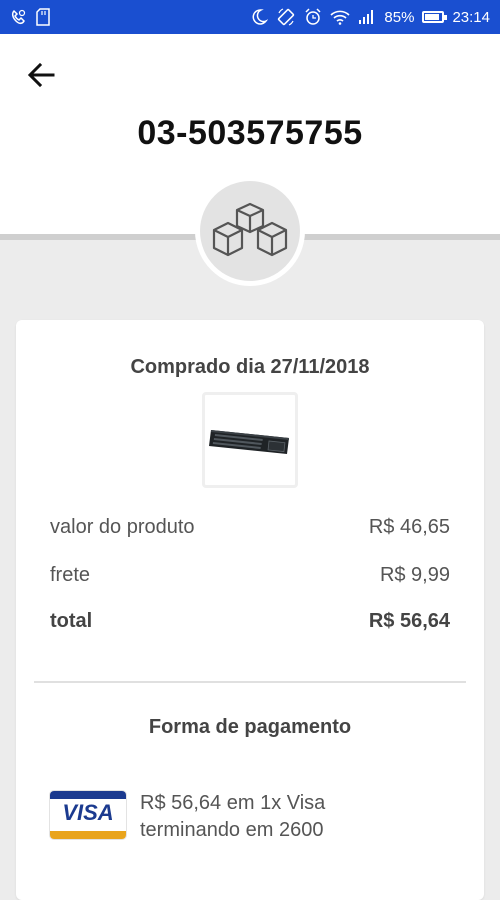  Describe the element at coordinates (71, 621) in the screenshot. I see `row-label: total` at that location.